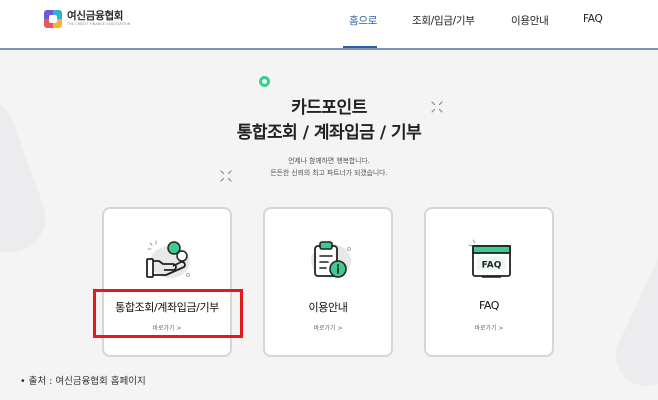 The height and width of the screenshot is (400, 658). What do you see at coordinates (530, 20) in the screenshot?
I see `nav-usage-guide: 이용안내` at bounding box center [530, 20].